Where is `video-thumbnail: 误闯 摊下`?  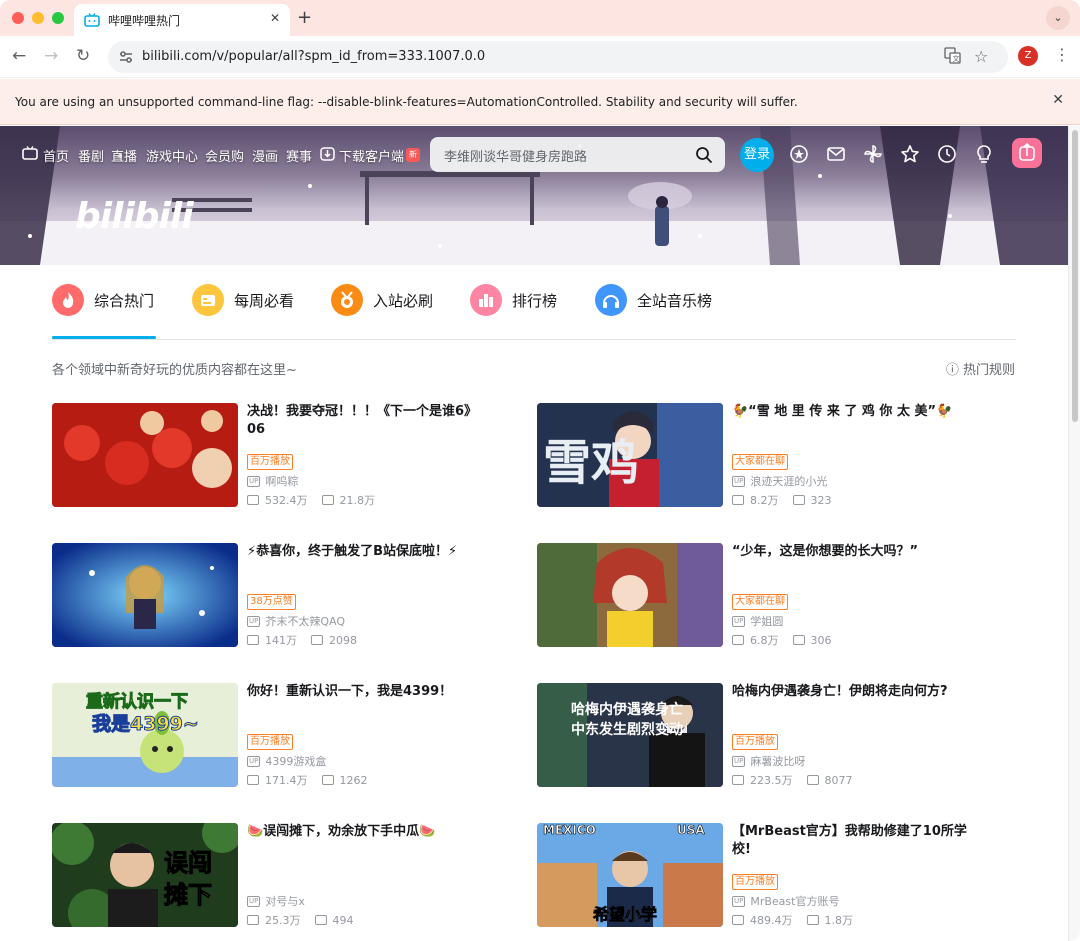
video-thumbnail: 误闯 摊下 is located at coordinates (145, 875).